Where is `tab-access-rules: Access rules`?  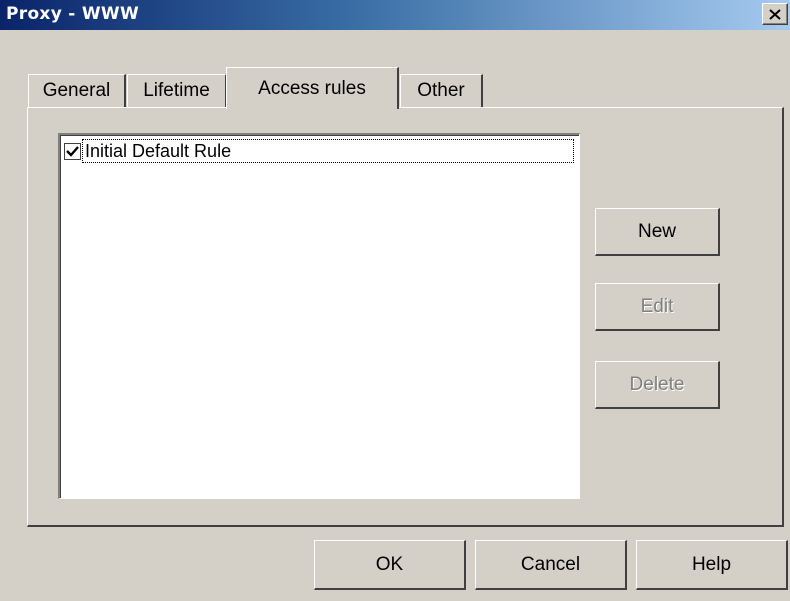
tab-access-rules: Access rules is located at coordinates (312, 88).